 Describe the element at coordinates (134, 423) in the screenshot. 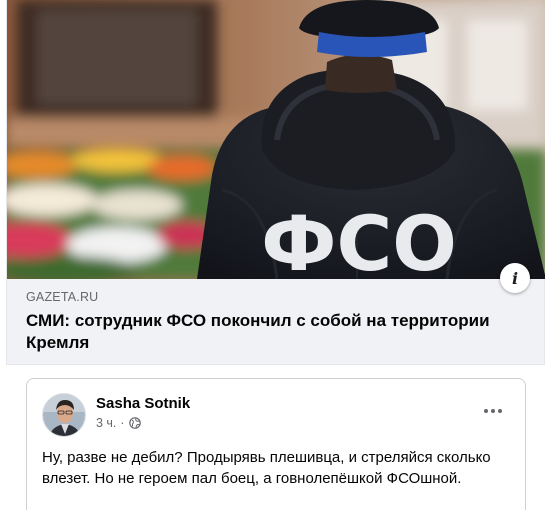

I see `globe-icon` at that location.